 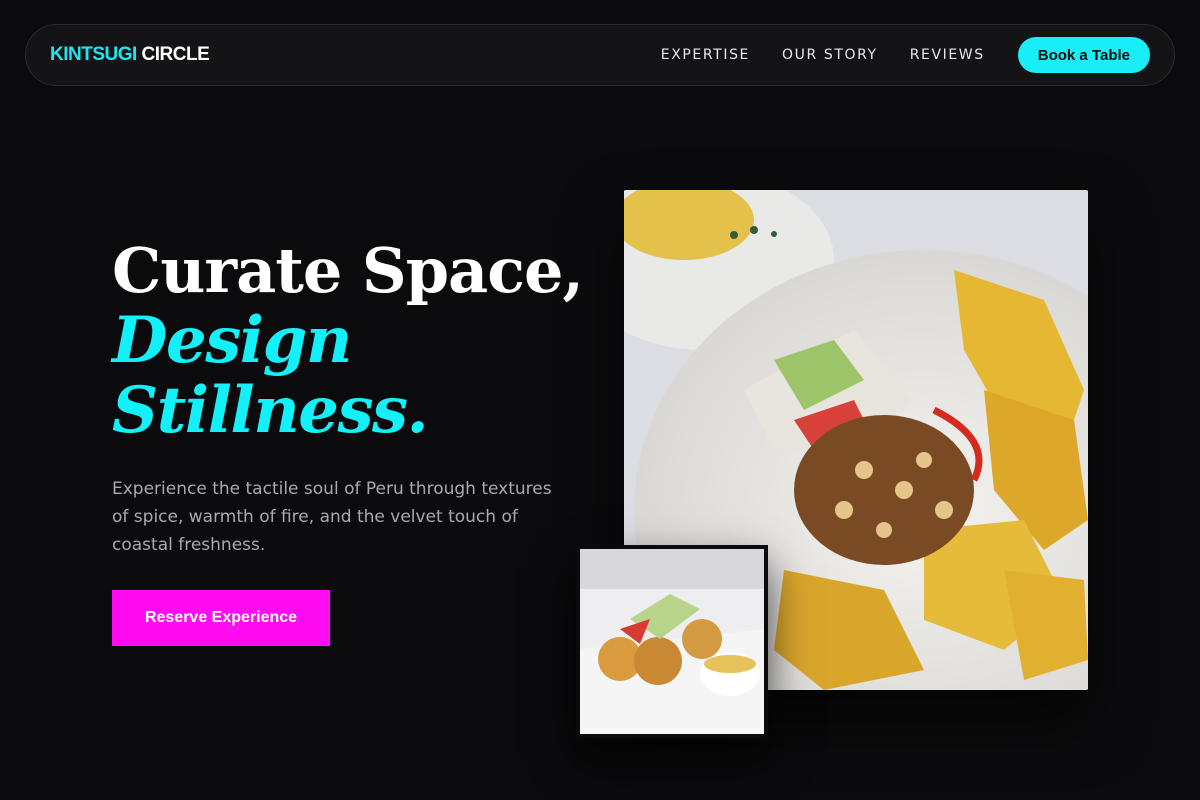 I want to click on reserve-experience-button: Reserve Experience, so click(x=221, y=618).